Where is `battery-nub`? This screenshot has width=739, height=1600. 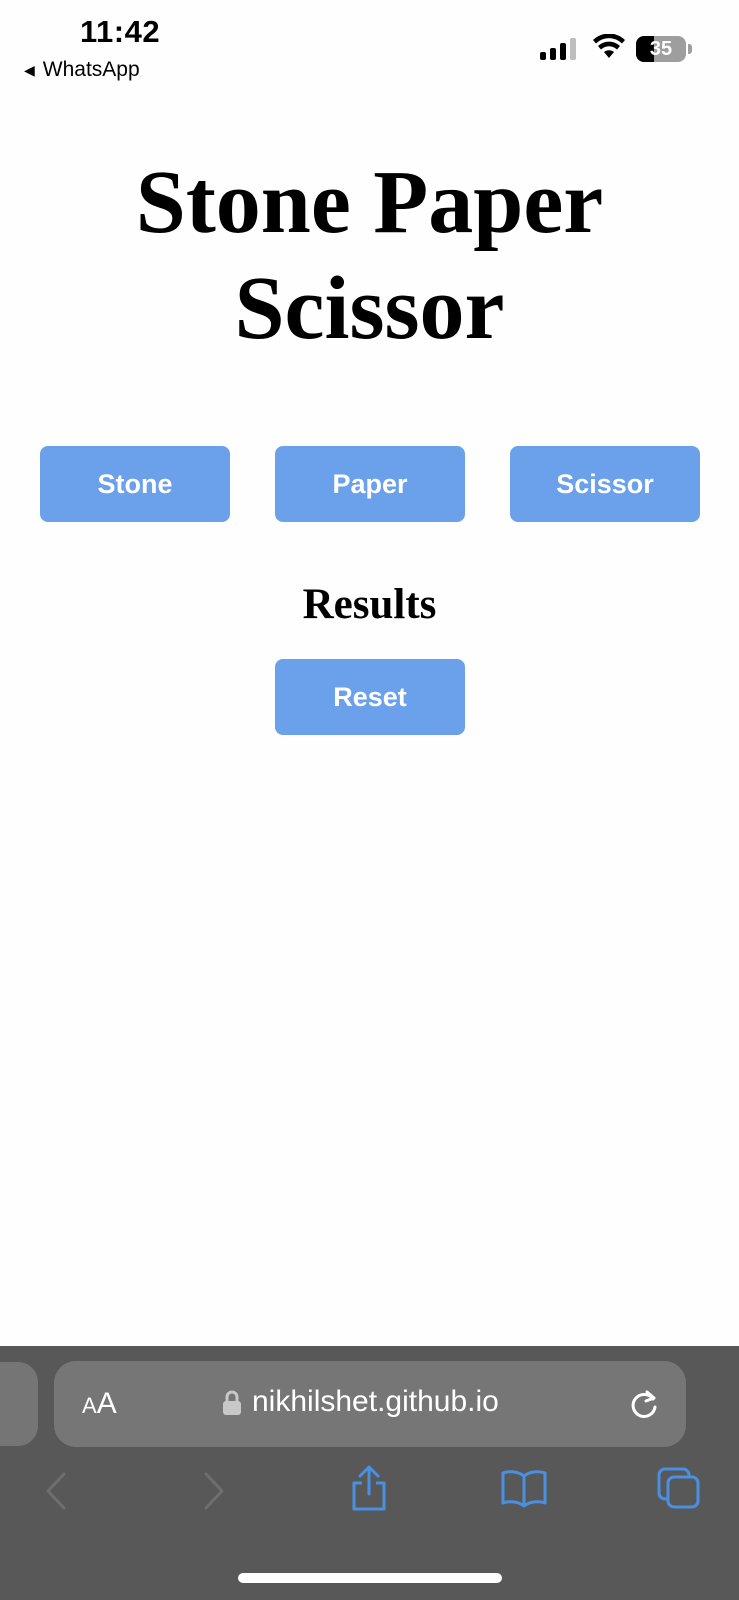 battery-nub is located at coordinates (690, 49).